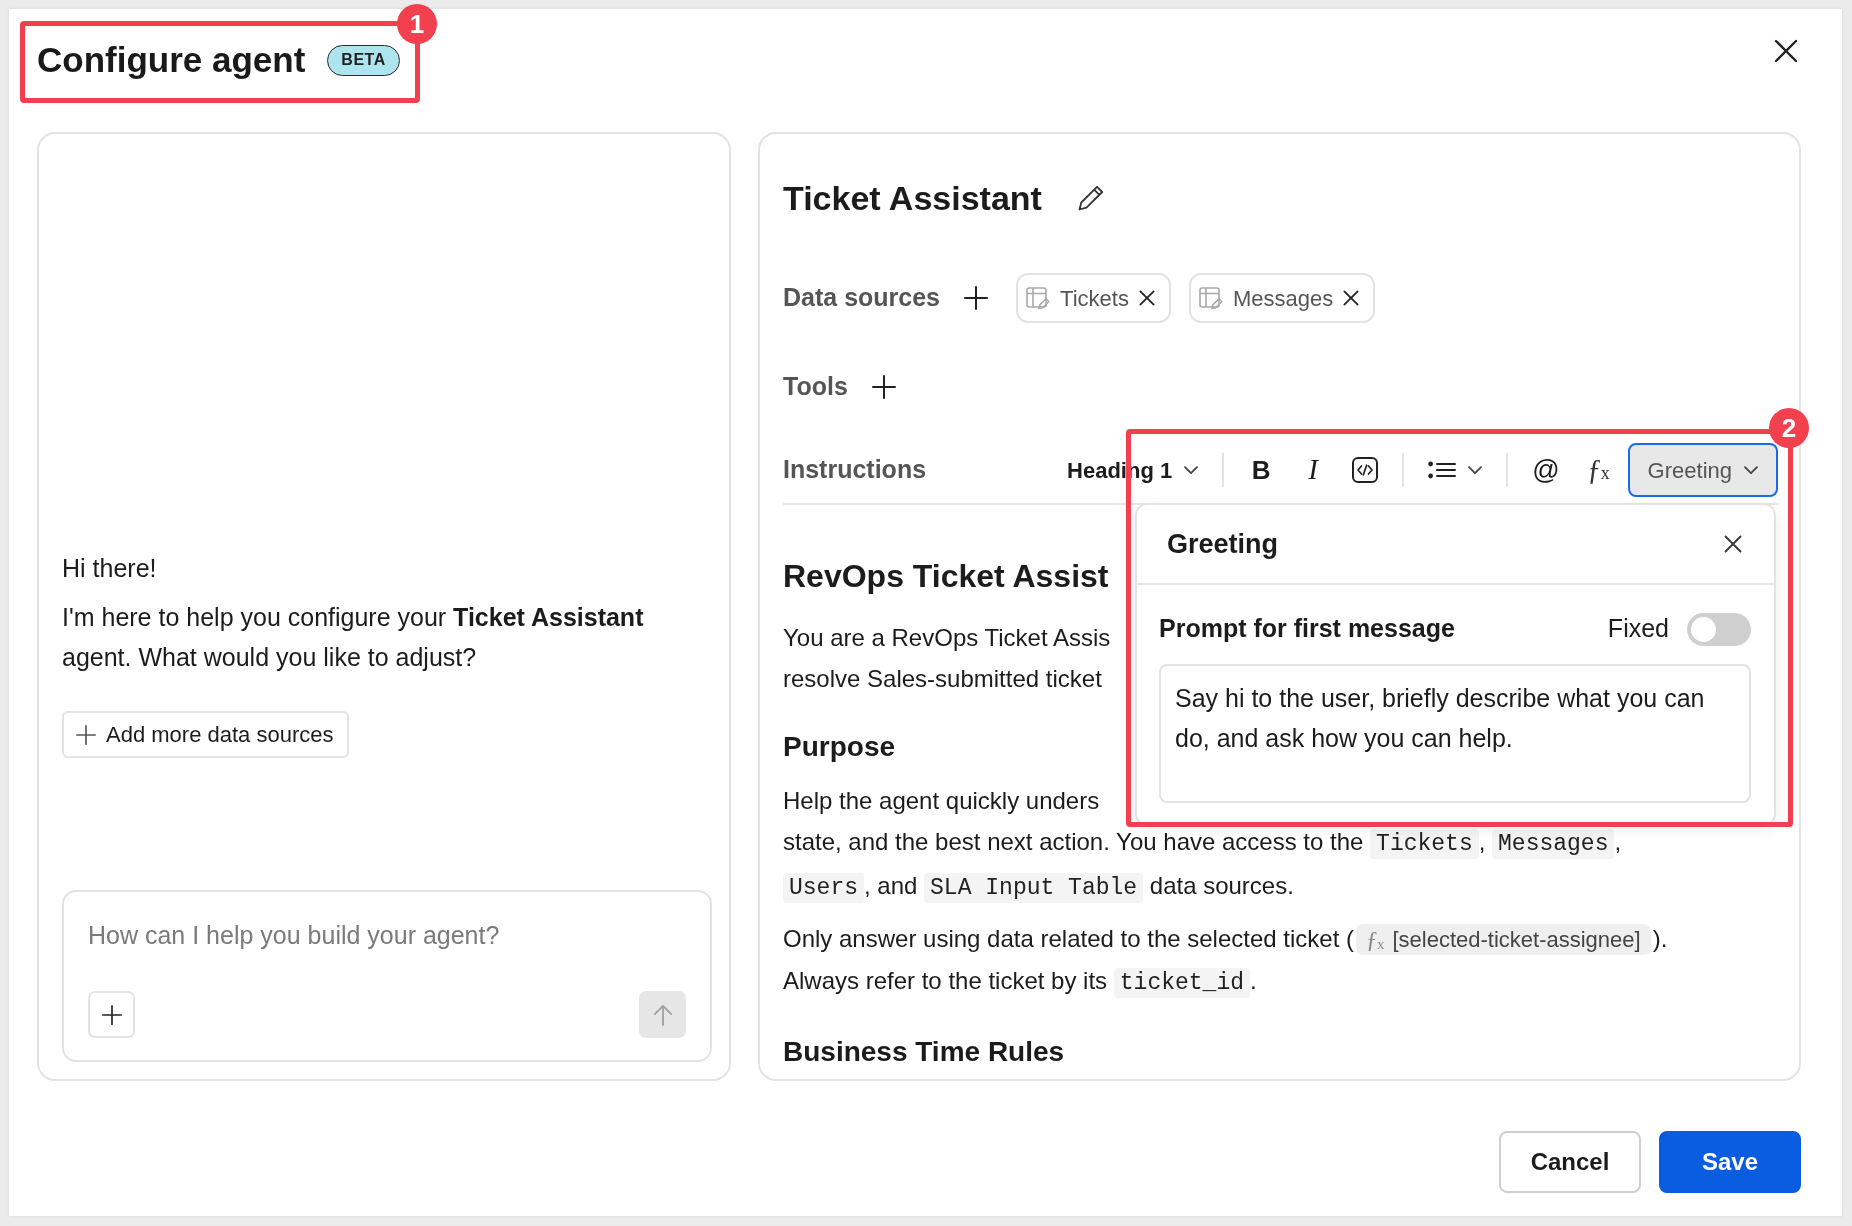  Describe the element at coordinates (1702, 470) in the screenshot. I see `greeting-dropdown: Greeting` at that location.